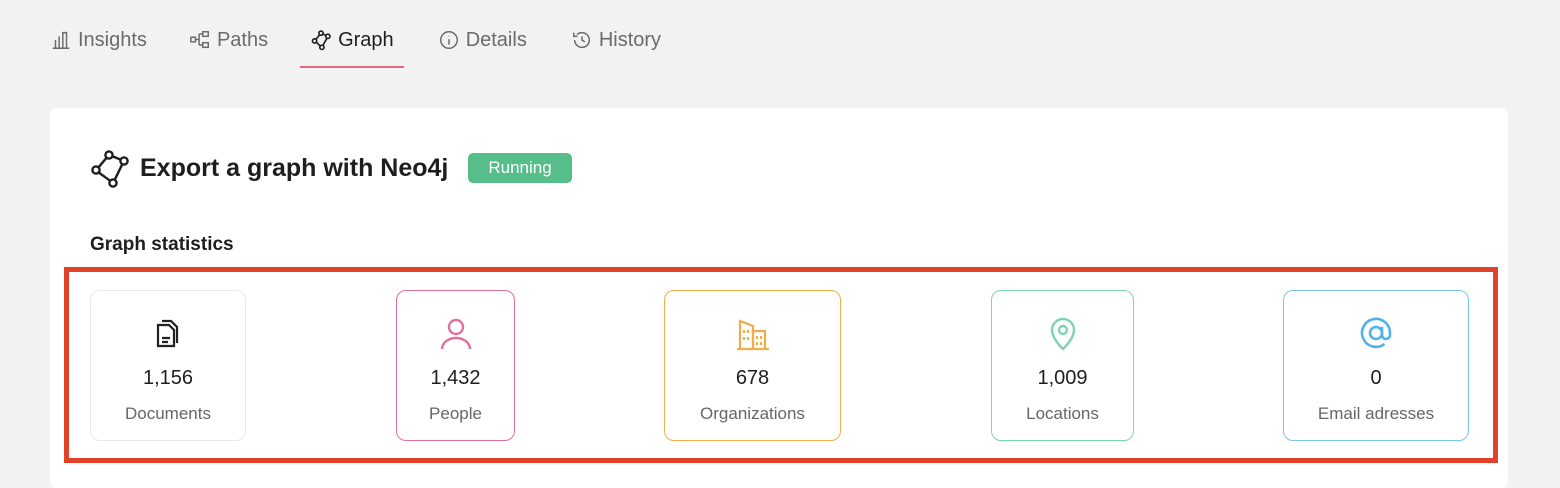 This screenshot has width=1560, height=488. I want to click on bar-chart-icon, so click(61, 40).